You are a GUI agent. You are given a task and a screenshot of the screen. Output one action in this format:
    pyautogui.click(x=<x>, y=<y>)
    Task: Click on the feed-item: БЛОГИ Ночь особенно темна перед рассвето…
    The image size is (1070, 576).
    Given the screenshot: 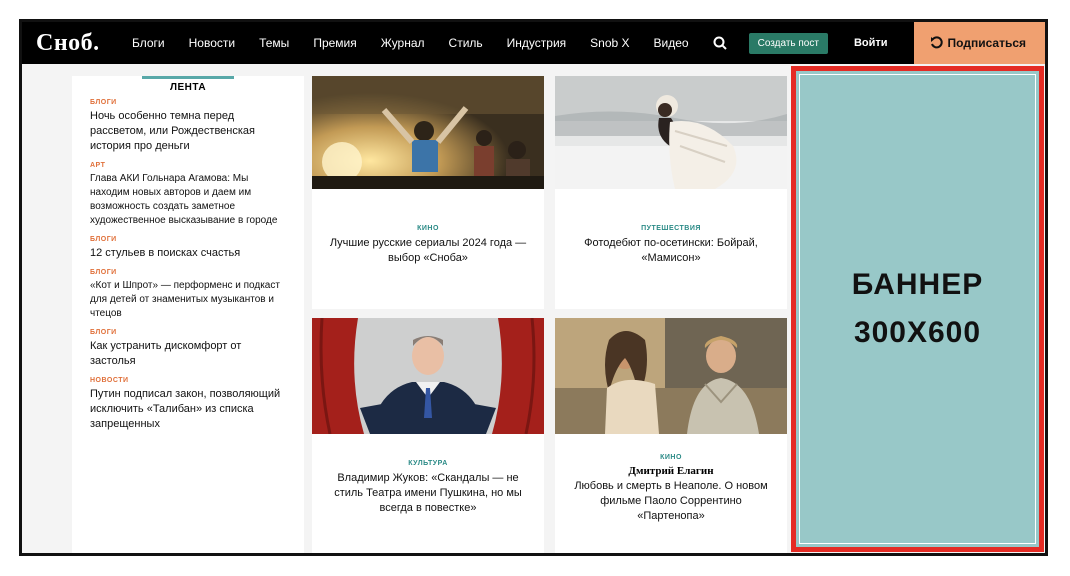 What is the action you would take?
    pyautogui.click(x=188, y=126)
    